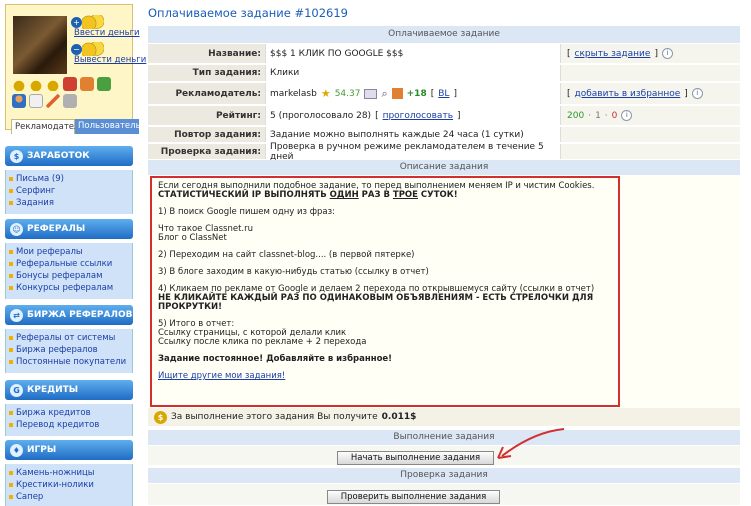 This screenshot has height=506, width=751. I want to click on votes-cell: 200 · 1 · 0 i, so click(650, 115).